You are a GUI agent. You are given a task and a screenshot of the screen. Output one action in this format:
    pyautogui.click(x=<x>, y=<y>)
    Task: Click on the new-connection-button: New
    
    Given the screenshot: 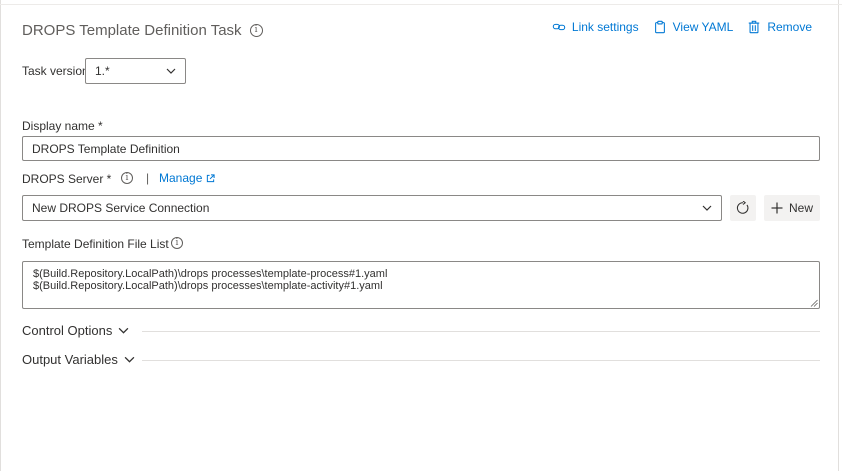 What is the action you would take?
    pyautogui.click(x=792, y=208)
    